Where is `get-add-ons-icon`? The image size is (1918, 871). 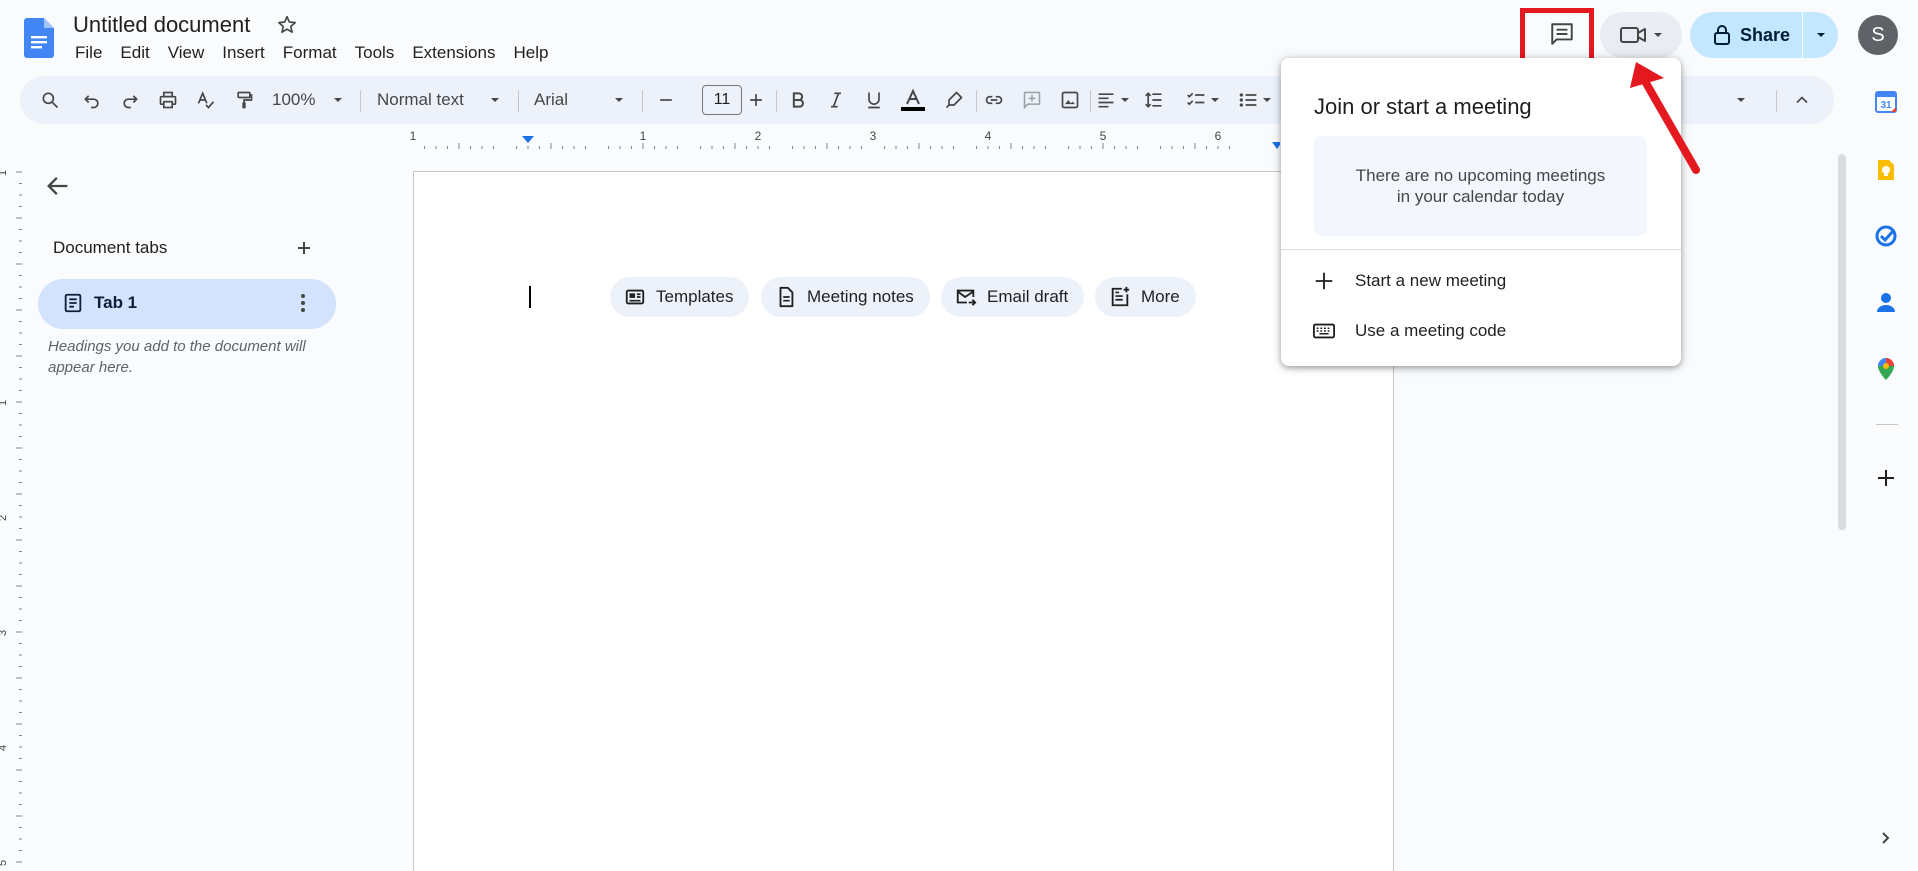
get-add-ons-icon is located at coordinates (1886, 478).